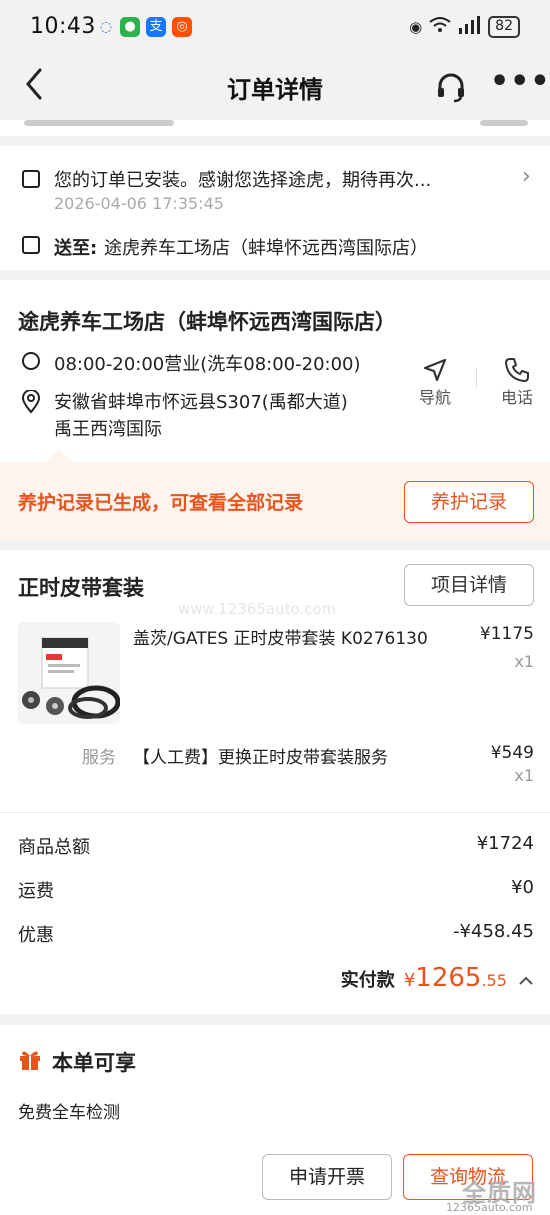 Image resolution: width=550 pixels, height=1215 pixels. Describe the element at coordinates (31, 179) in the screenshot. I see `order-status-icon` at that location.